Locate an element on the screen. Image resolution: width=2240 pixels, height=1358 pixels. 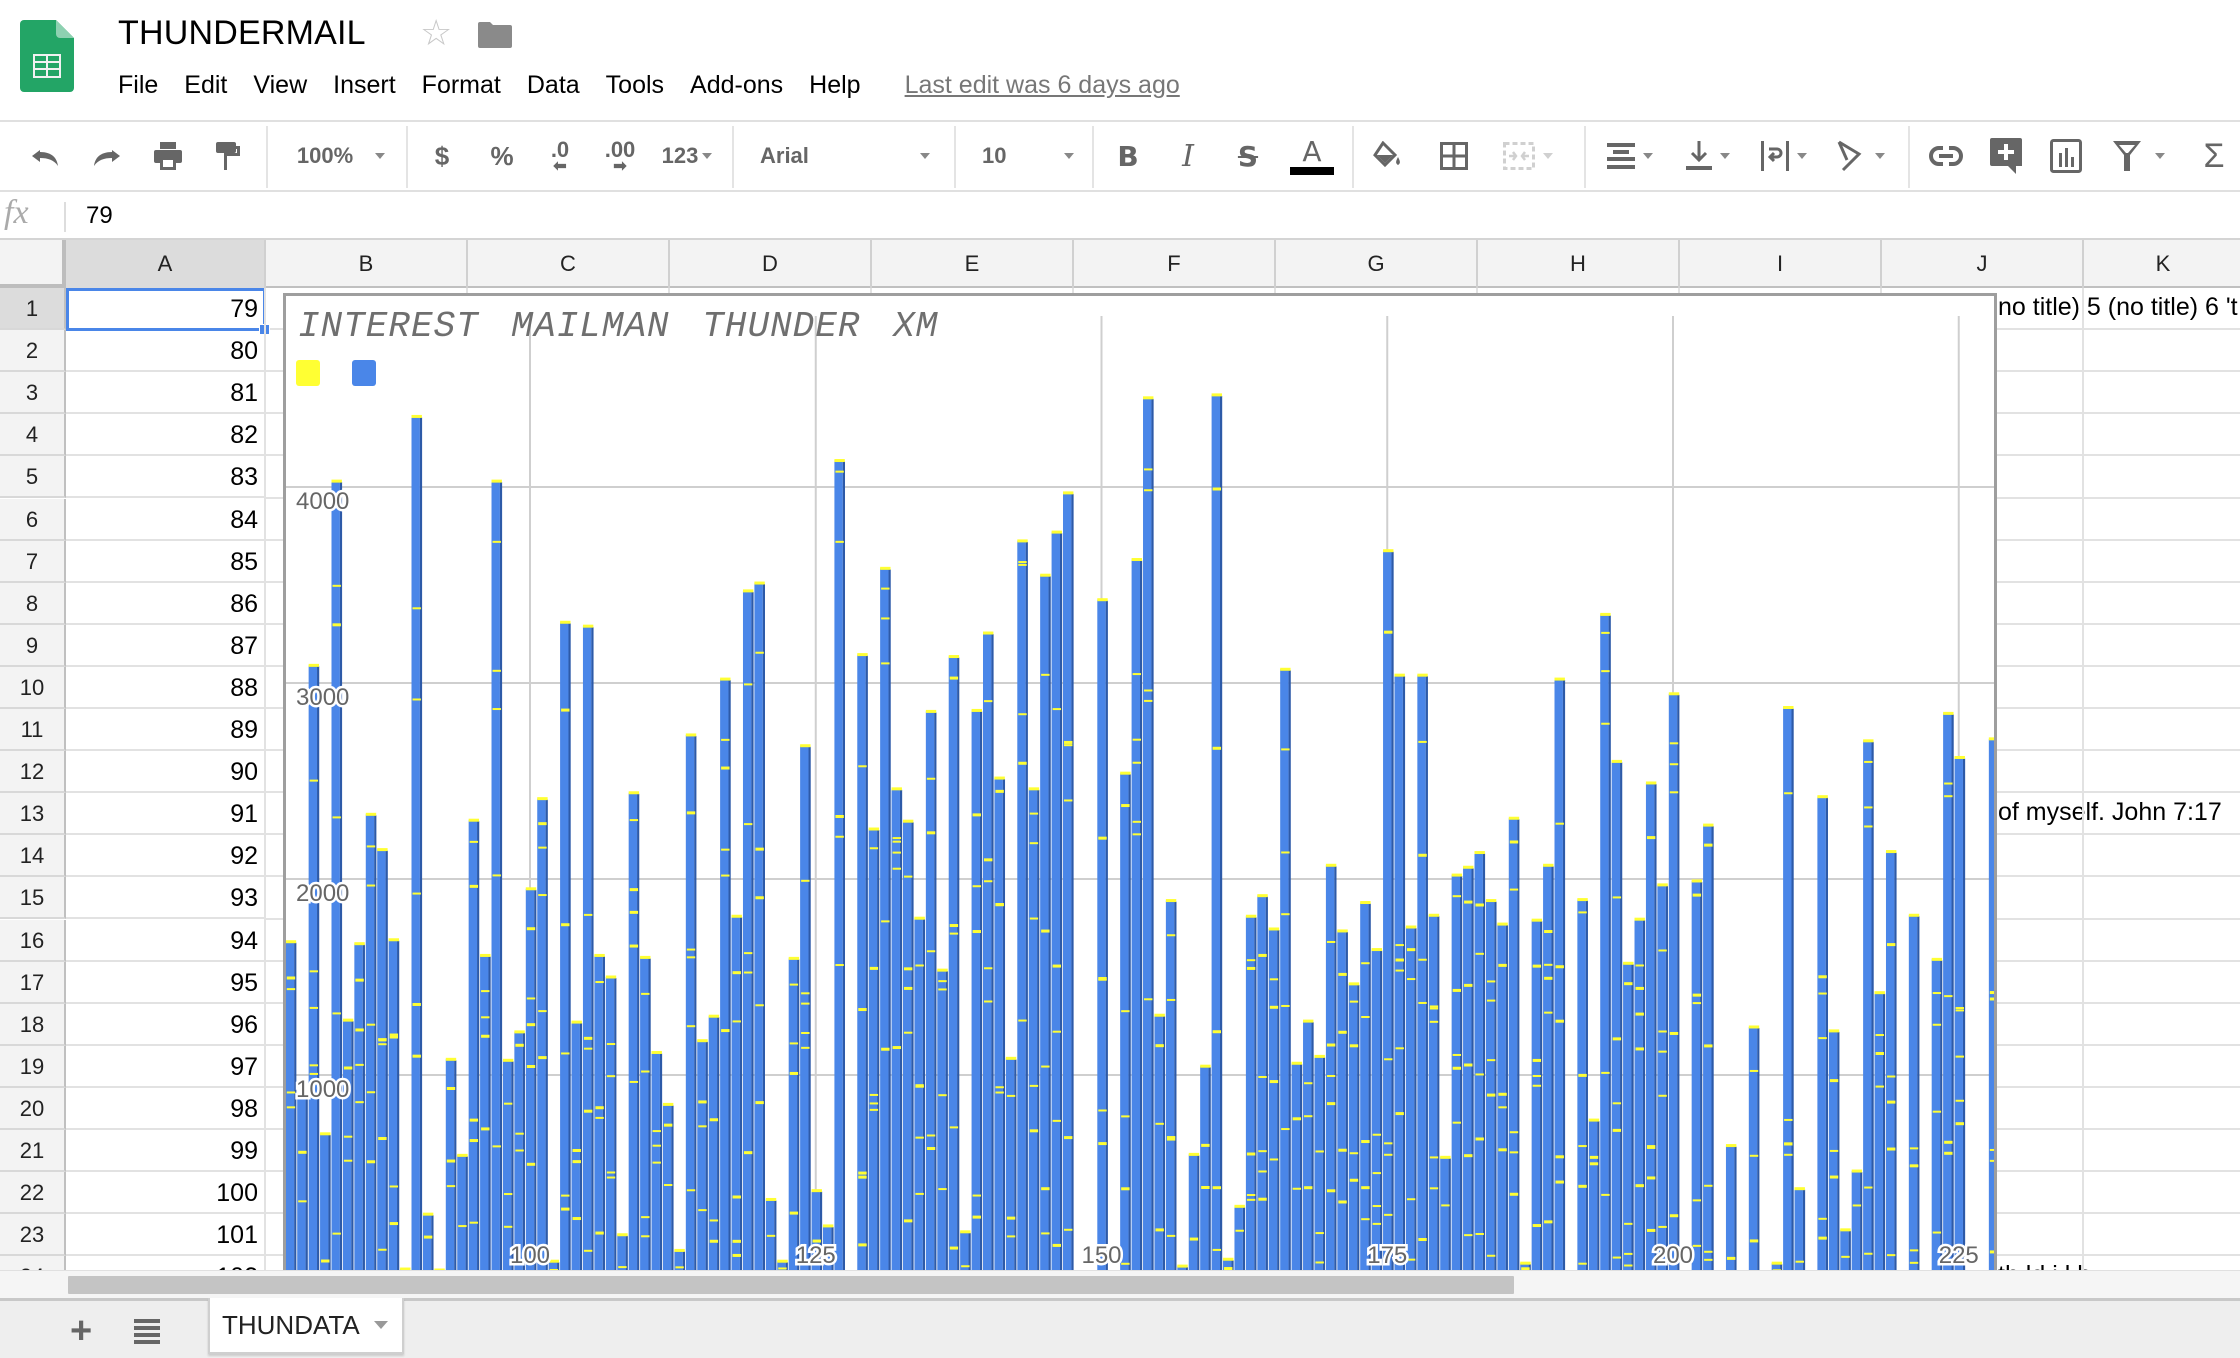
row-header: 7 is located at coordinates (33, 561).